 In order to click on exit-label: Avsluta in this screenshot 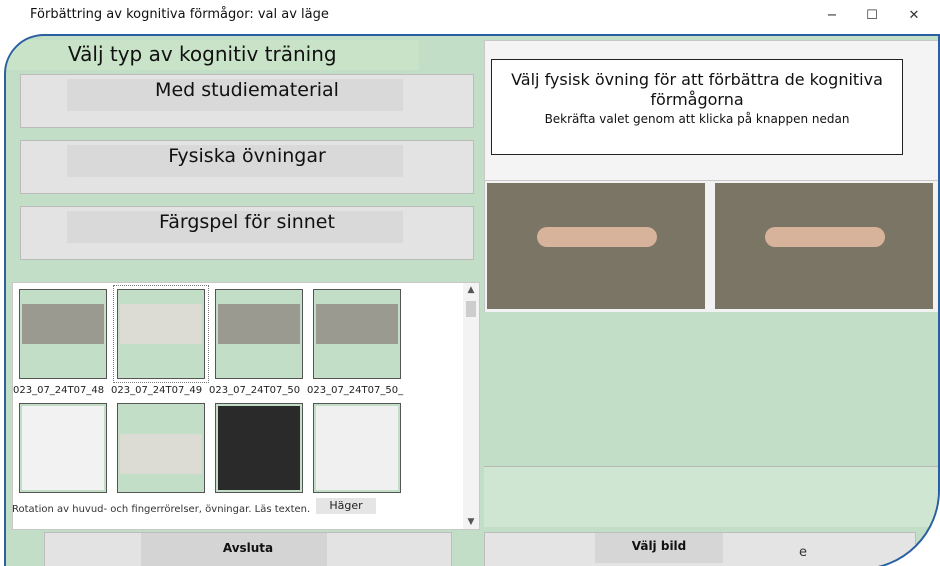, I will do `click(248, 548)`.